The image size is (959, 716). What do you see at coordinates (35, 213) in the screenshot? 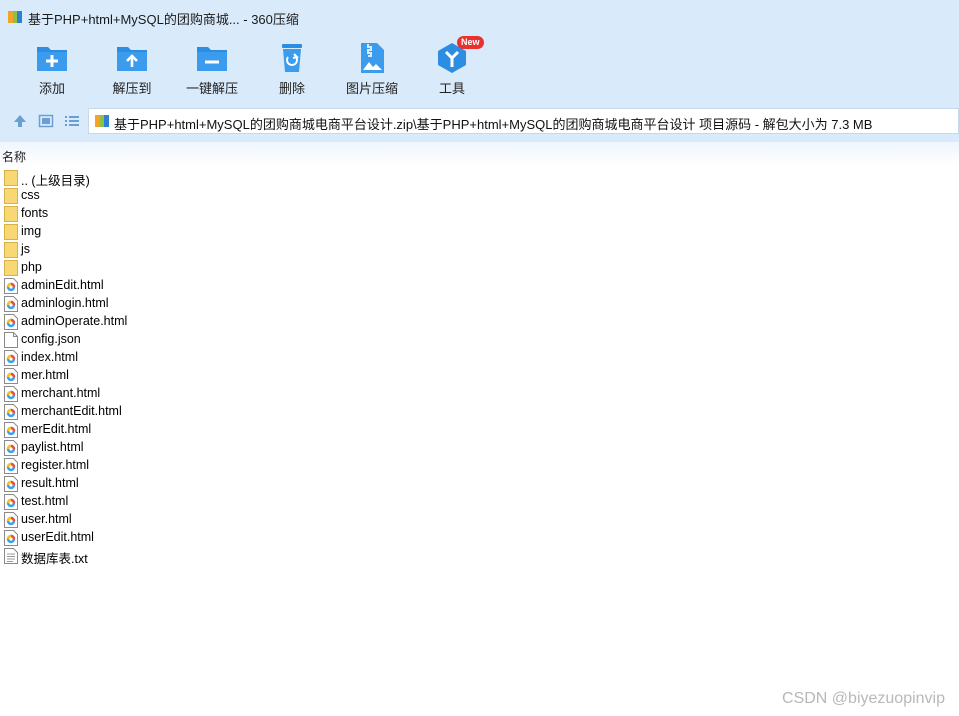
I see `file-name: fonts` at bounding box center [35, 213].